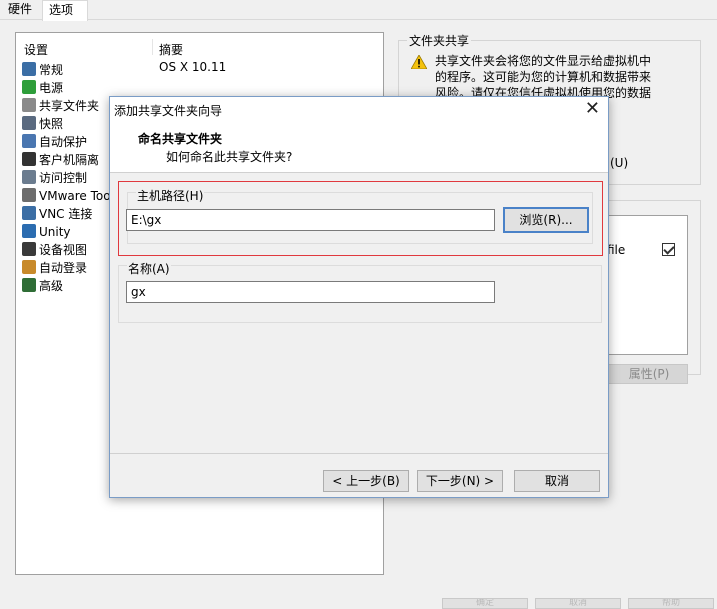 Image resolution: width=717 pixels, height=609 pixels. Describe the element at coordinates (29, 177) in the screenshot. I see `access-control-icon` at that location.